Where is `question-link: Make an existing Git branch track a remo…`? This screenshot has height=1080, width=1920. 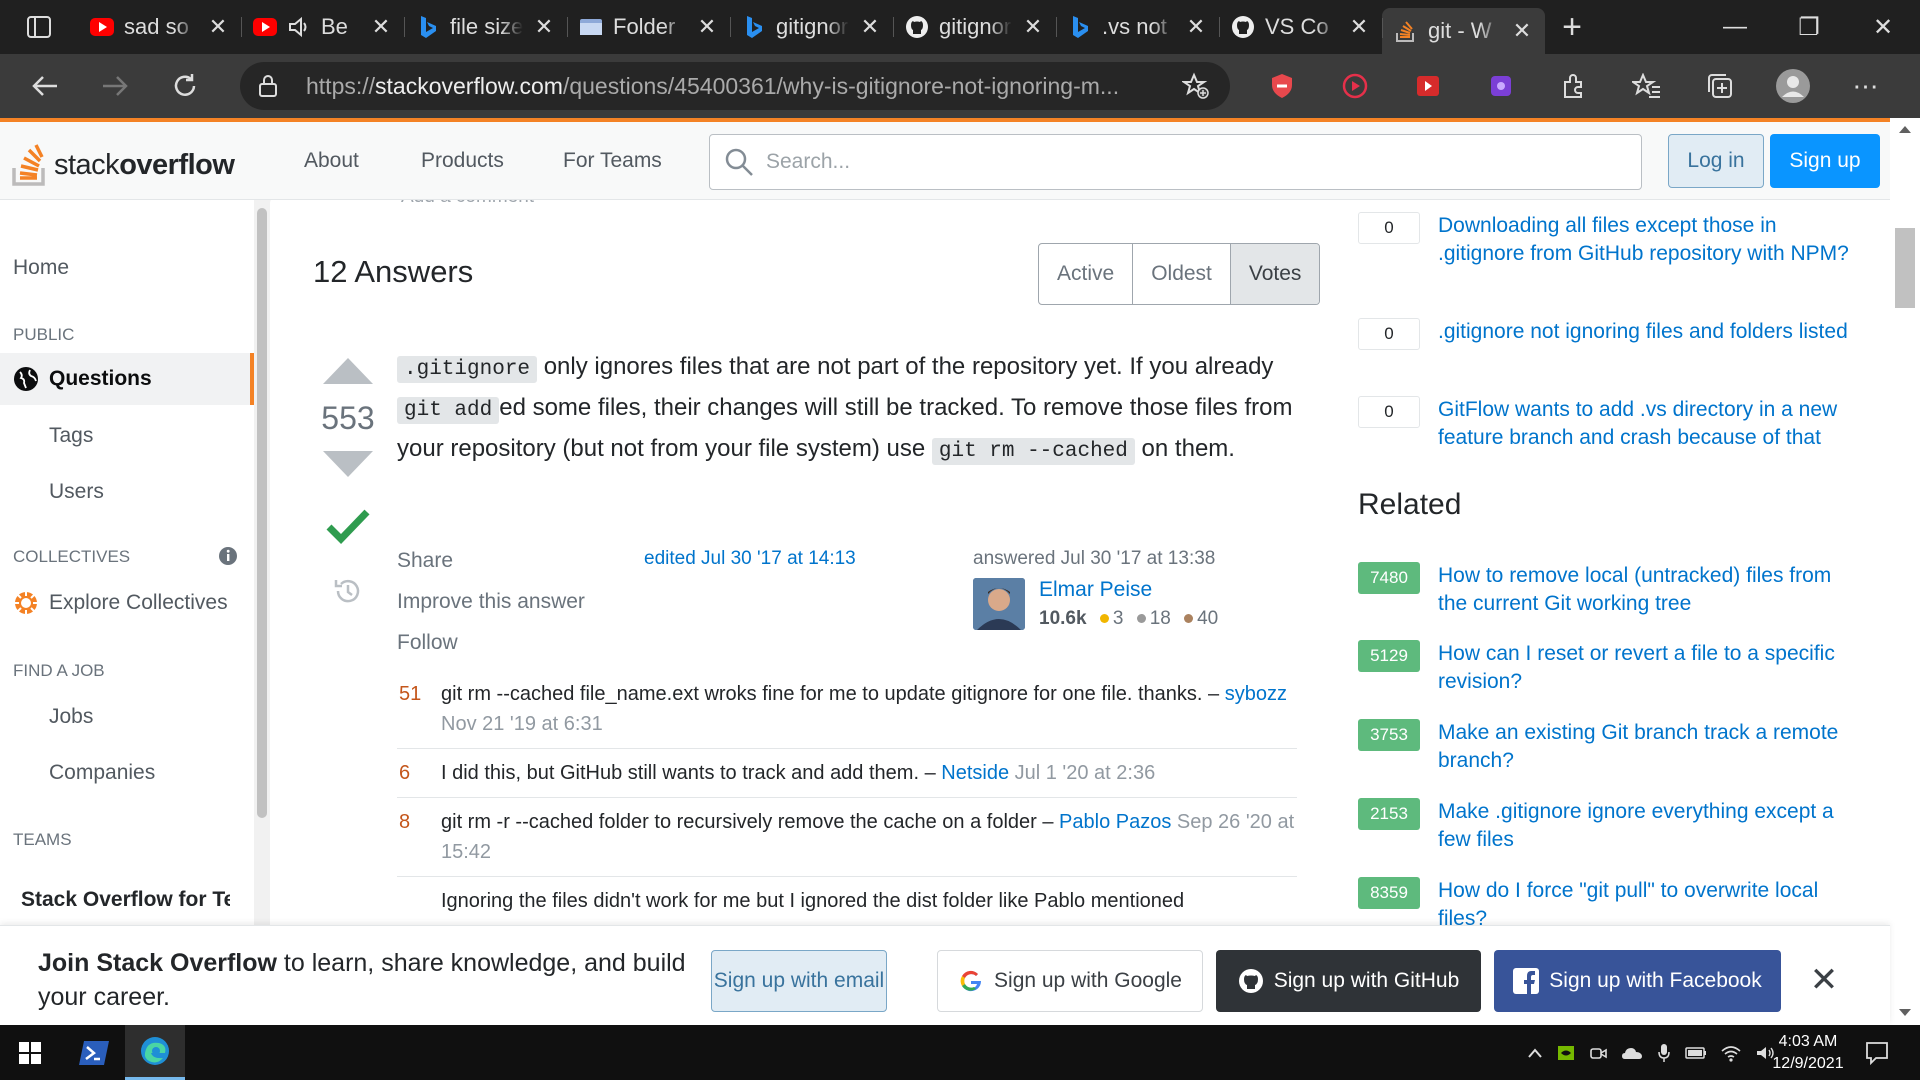
question-link: Make an existing Git branch track a remo… is located at coordinates (1648, 747).